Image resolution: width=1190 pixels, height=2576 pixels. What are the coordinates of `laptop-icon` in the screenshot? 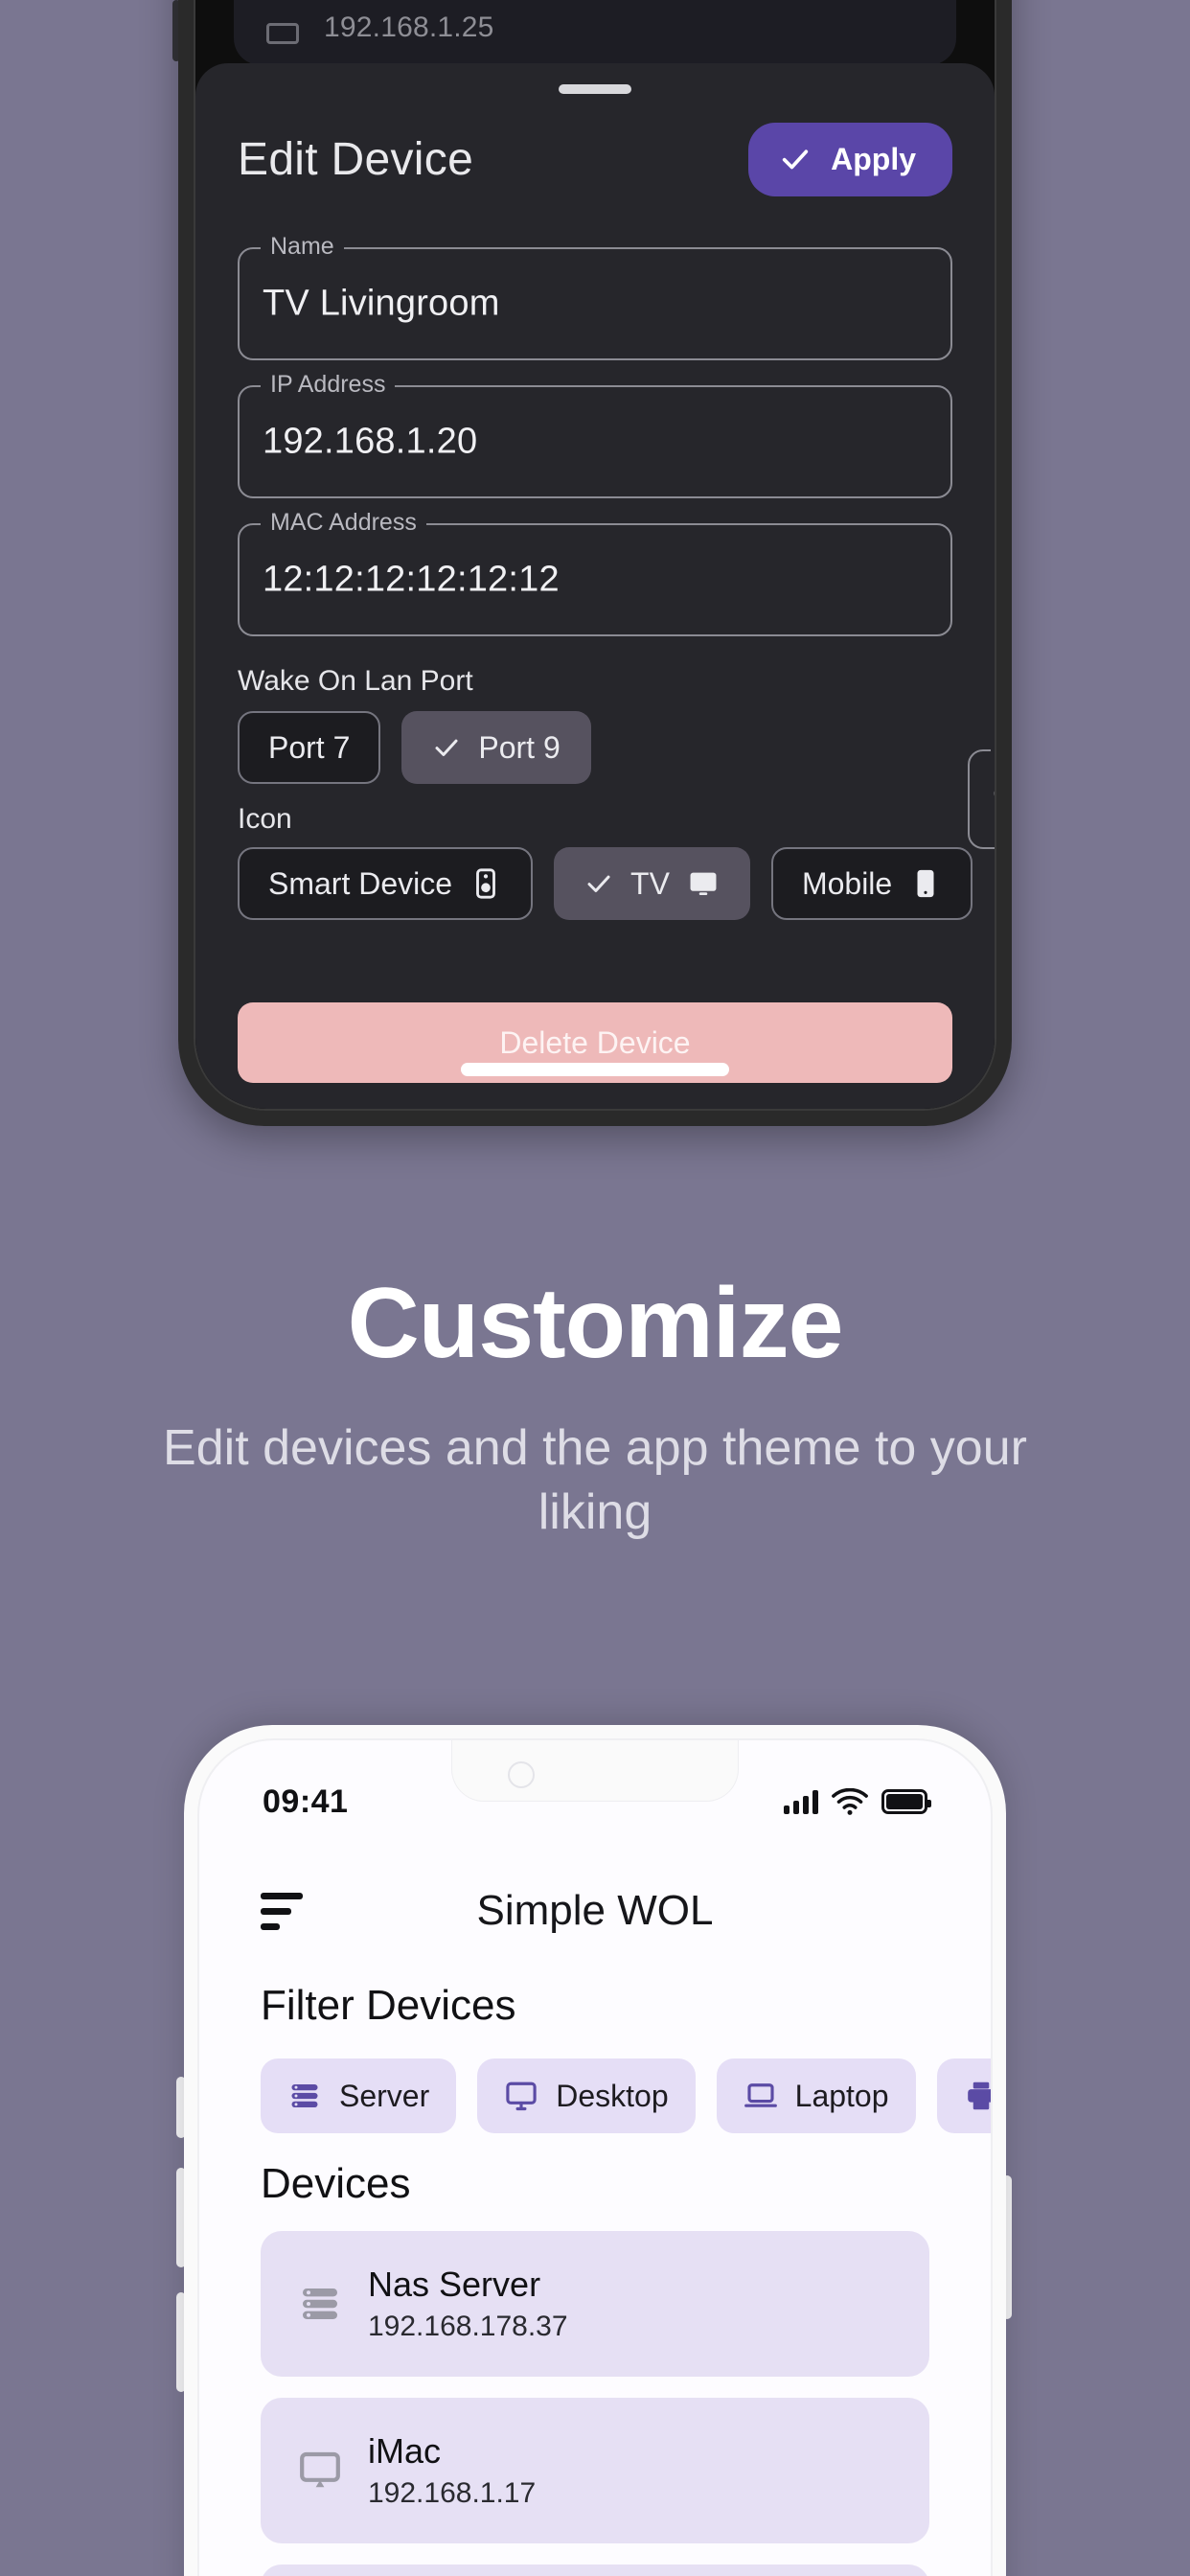 It's located at (761, 2095).